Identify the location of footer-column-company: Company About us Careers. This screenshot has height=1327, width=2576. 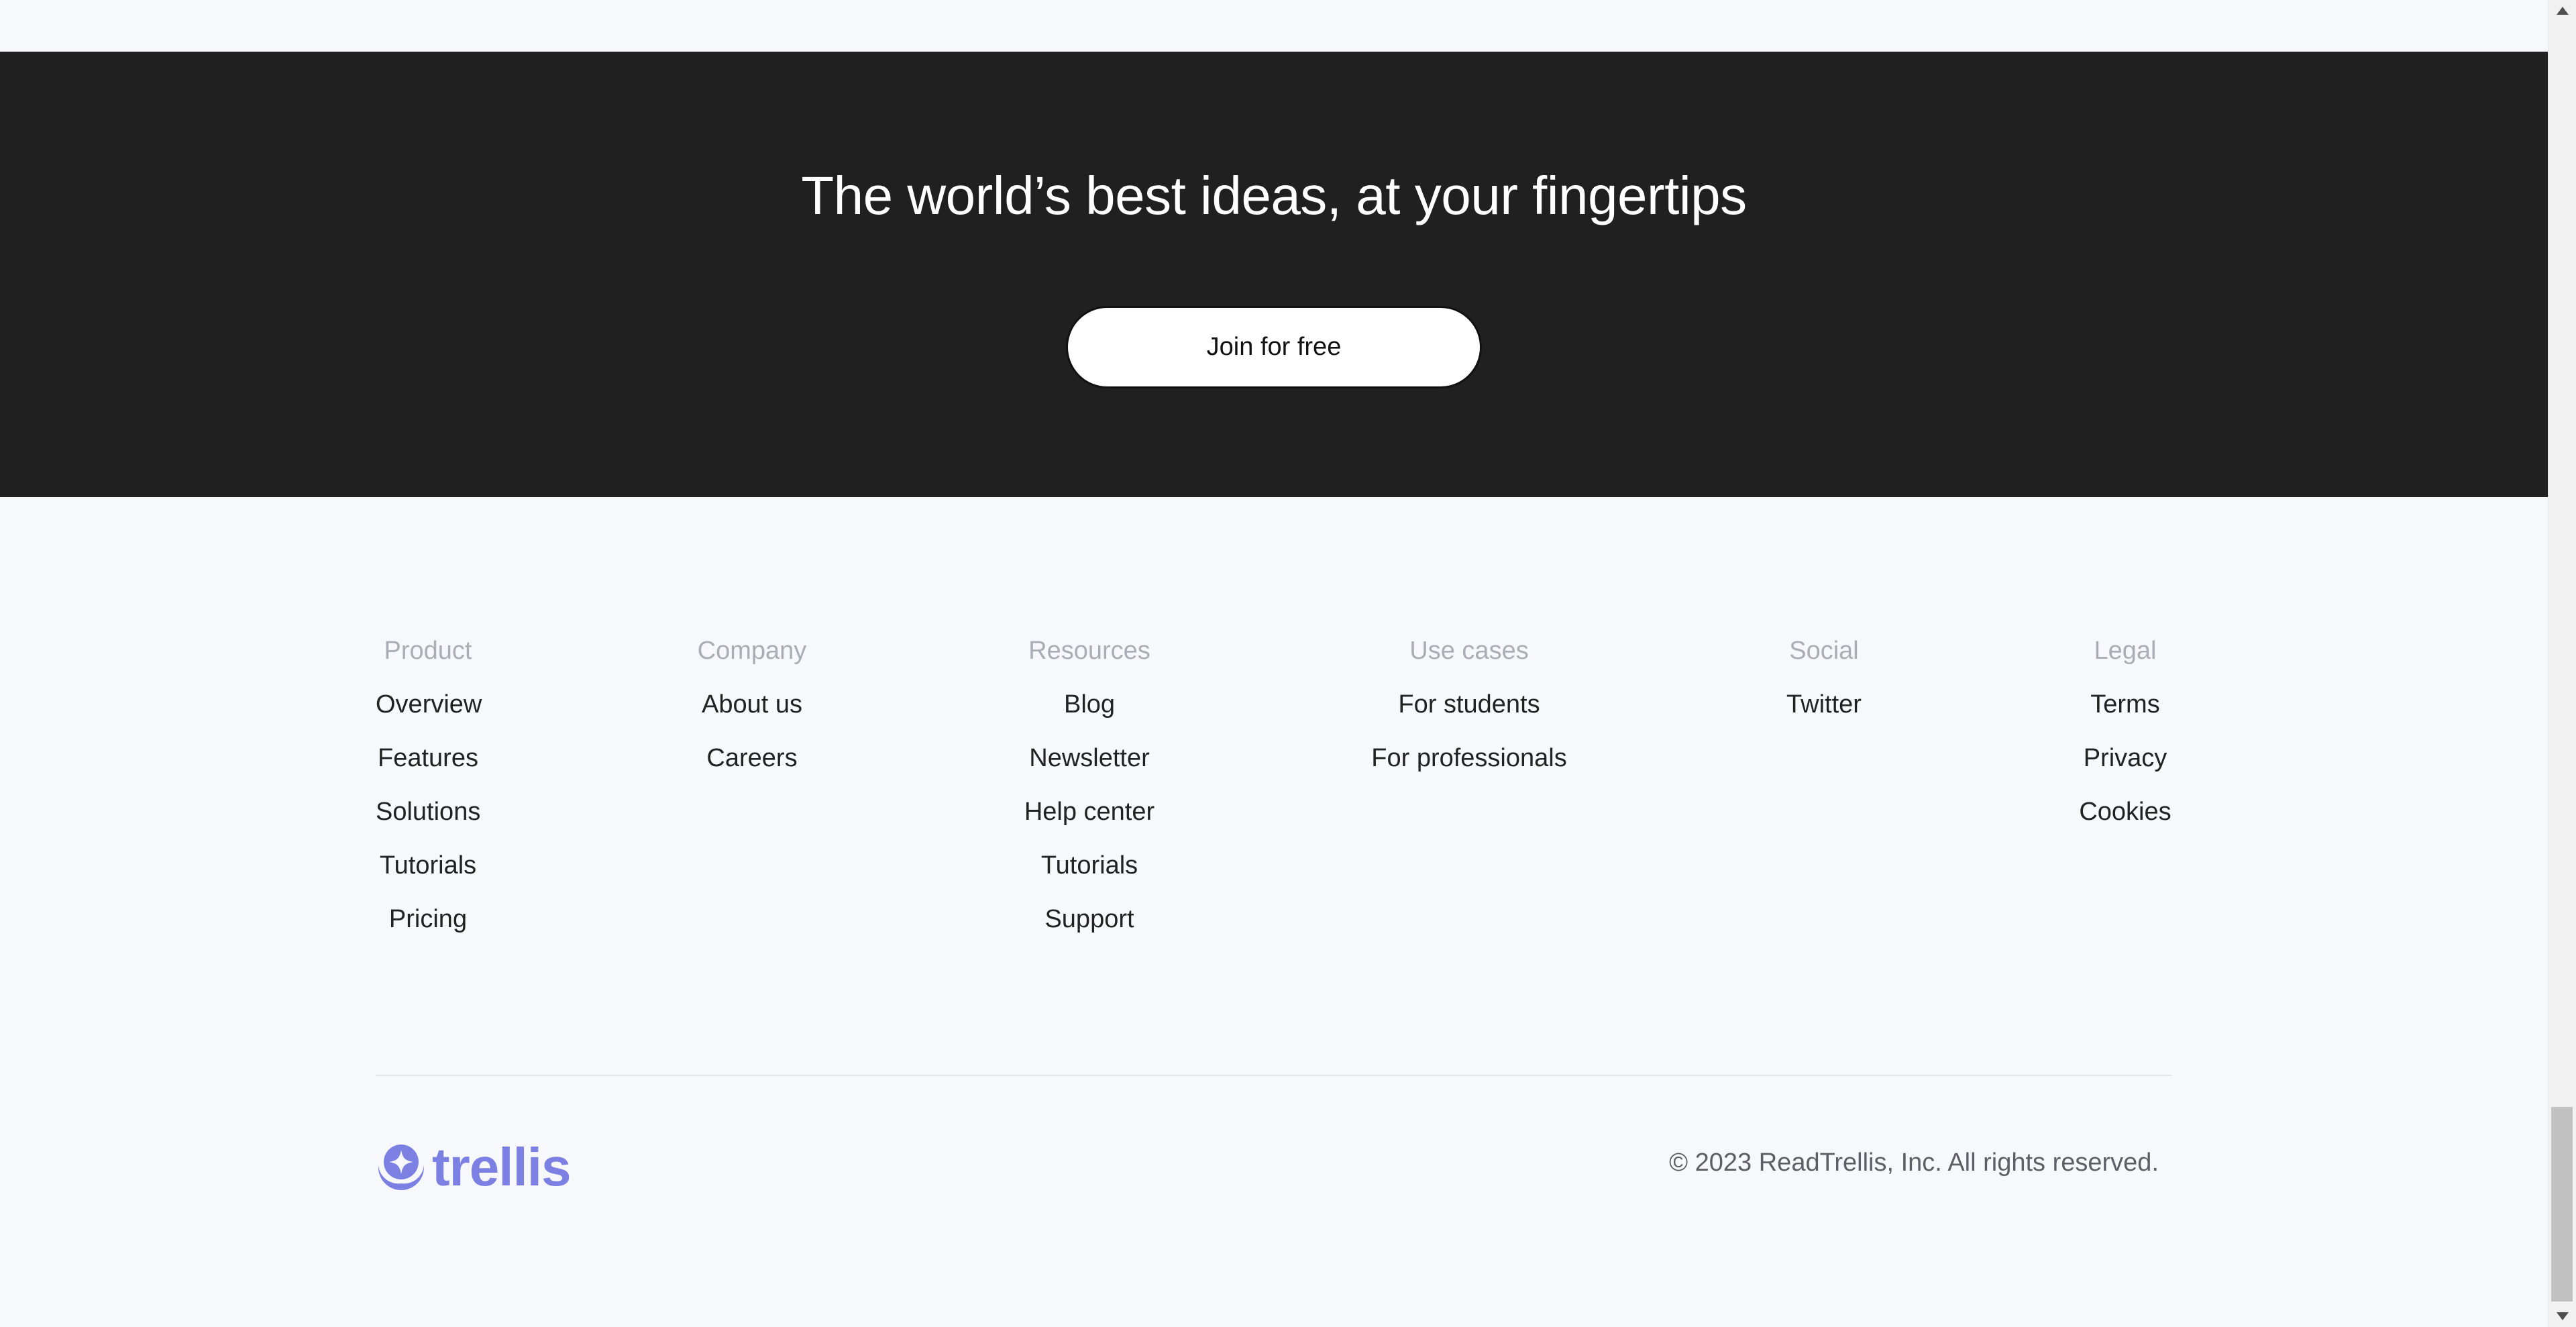
(752, 713).